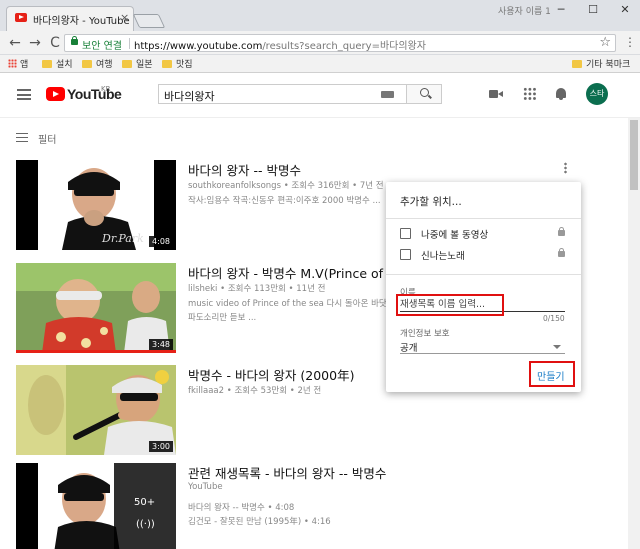  I want to click on create-playlist-button: 만들기, so click(551, 375).